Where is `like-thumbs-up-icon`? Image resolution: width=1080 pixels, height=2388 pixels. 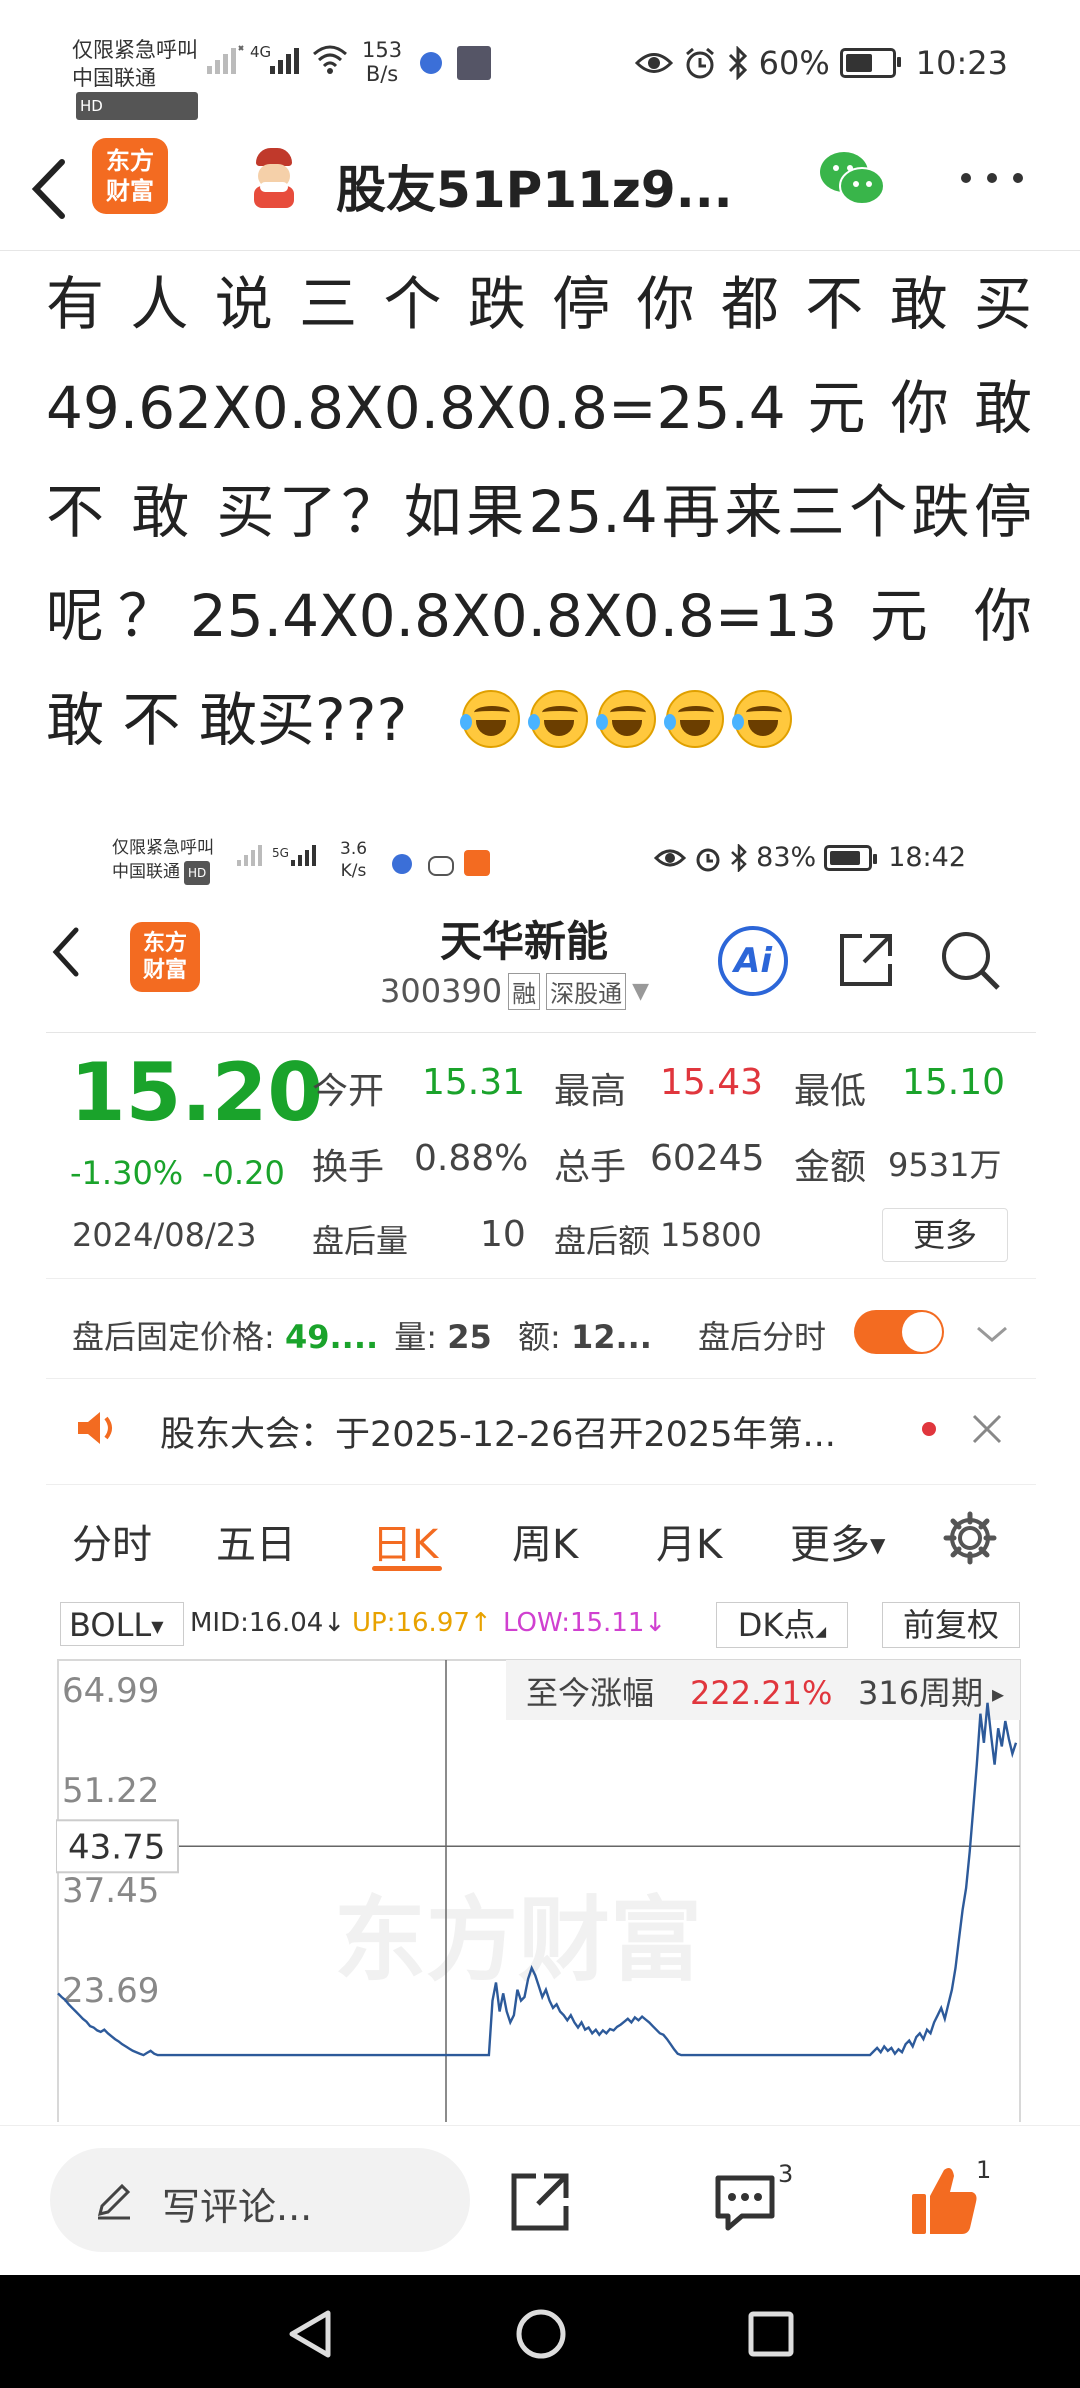
like-thumbs-up-icon is located at coordinates (944, 2200).